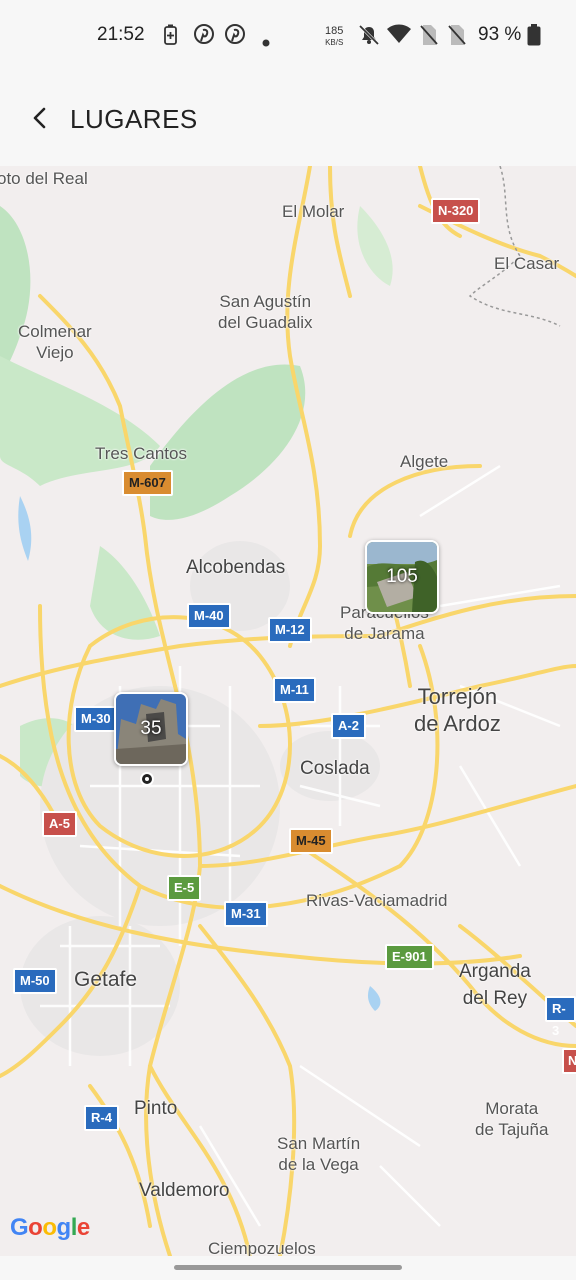  I want to click on cluster-count: 35, so click(151, 728).